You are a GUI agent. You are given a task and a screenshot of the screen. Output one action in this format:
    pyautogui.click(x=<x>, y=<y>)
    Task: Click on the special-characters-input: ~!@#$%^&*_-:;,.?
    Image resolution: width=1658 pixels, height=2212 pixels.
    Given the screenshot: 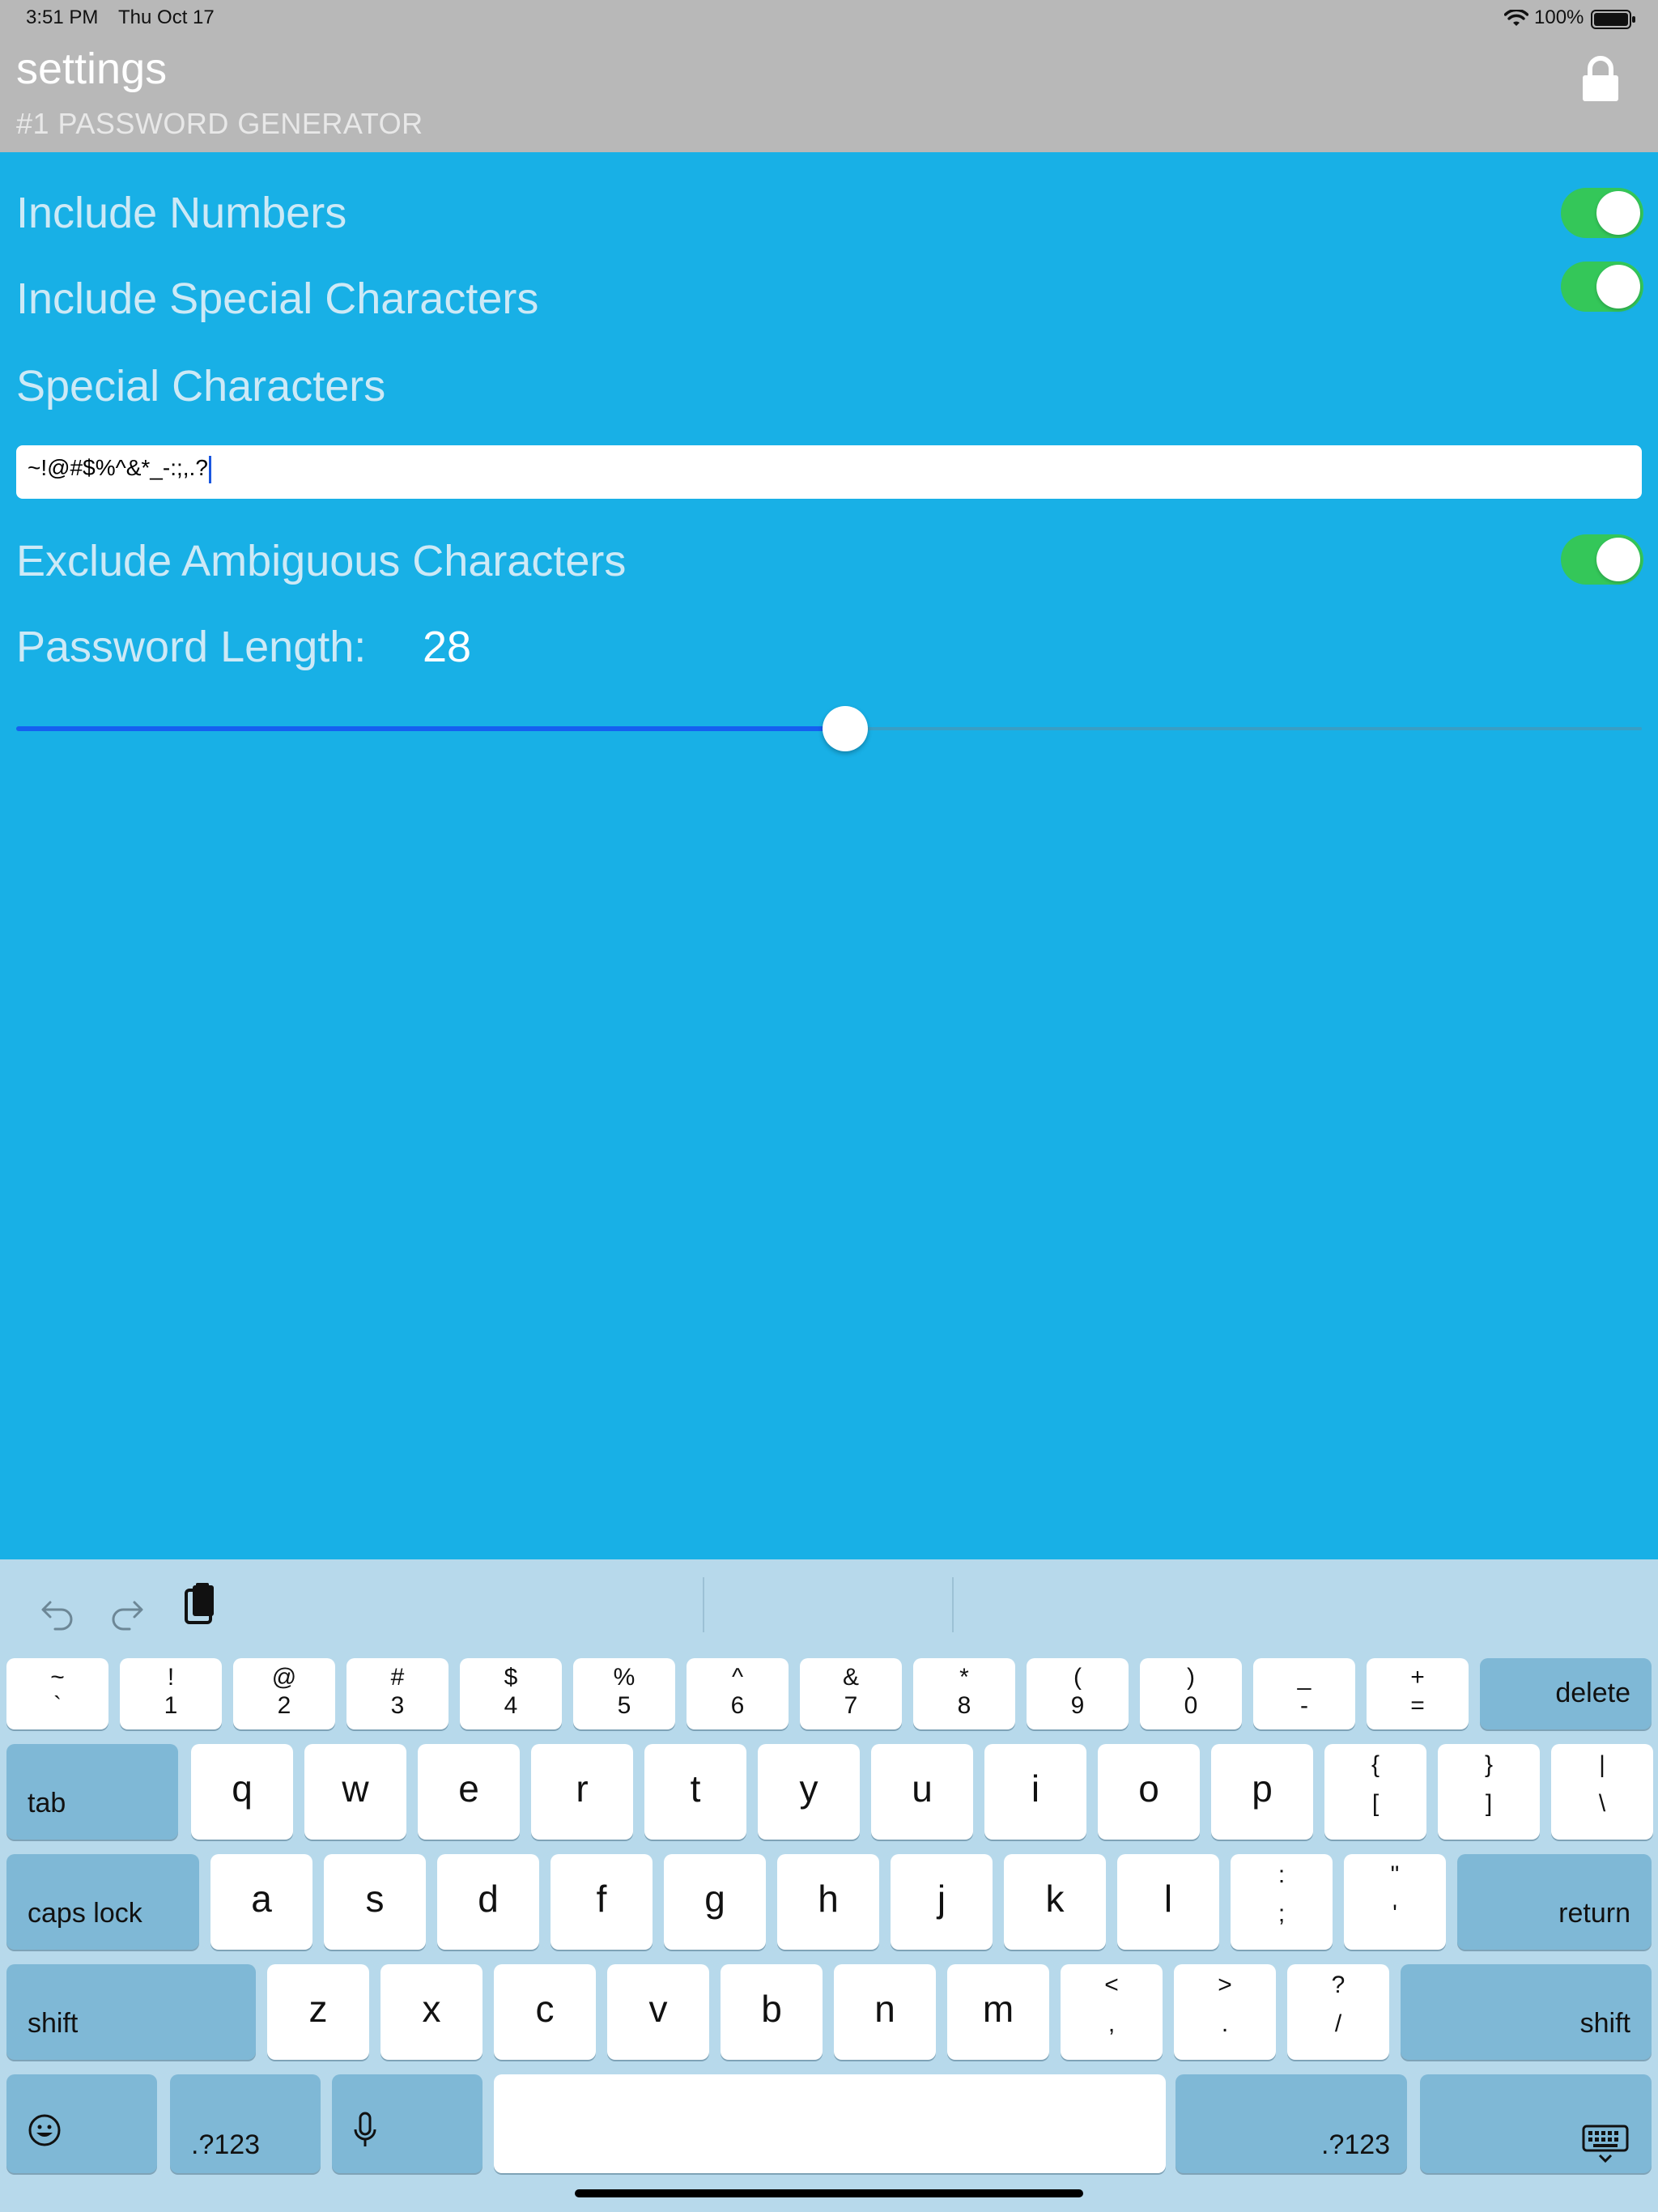 What is the action you would take?
    pyautogui.click(x=829, y=472)
    